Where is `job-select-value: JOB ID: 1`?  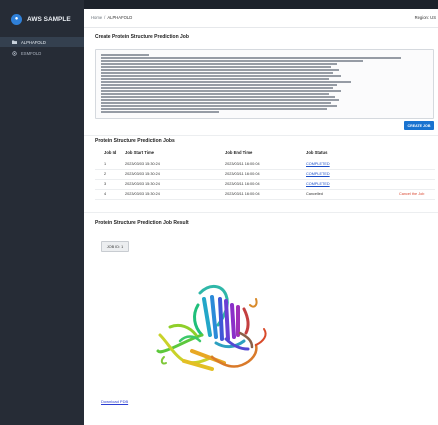 job-select-value: JOB ID: 1 is located at coordinates (115, 246).